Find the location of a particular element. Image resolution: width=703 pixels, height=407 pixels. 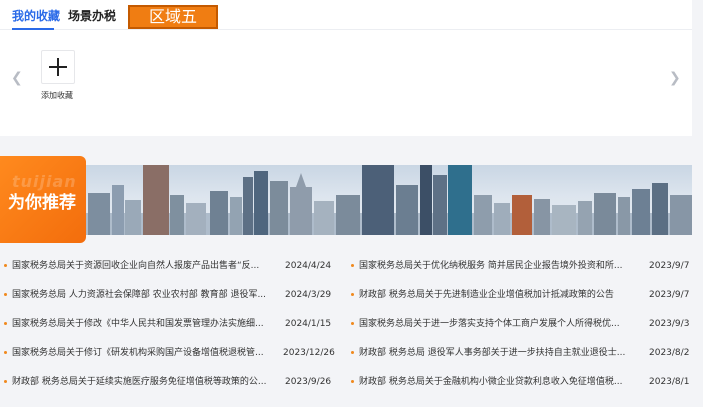

add-favorite-label: 添加收藏 is located at coordinates (57, 95).